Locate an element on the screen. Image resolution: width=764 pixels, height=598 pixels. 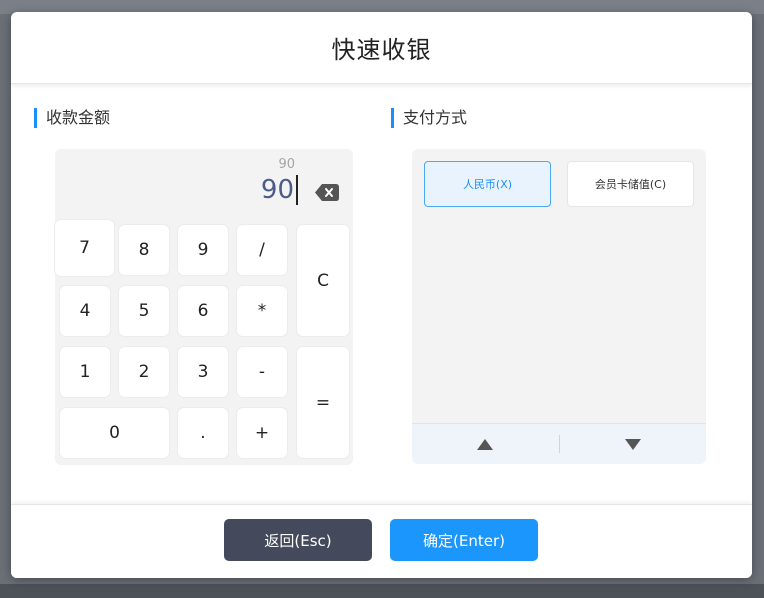
key-decimal: . is located at coordinates (203, 433).